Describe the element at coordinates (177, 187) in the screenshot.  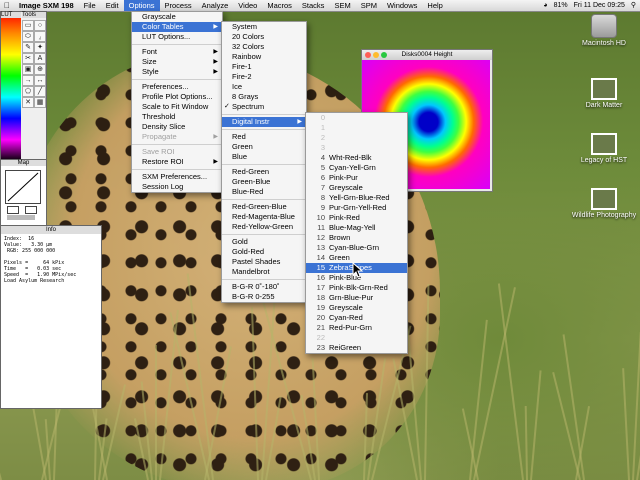
I see `menu-item-session-log: Session Log` at that location.